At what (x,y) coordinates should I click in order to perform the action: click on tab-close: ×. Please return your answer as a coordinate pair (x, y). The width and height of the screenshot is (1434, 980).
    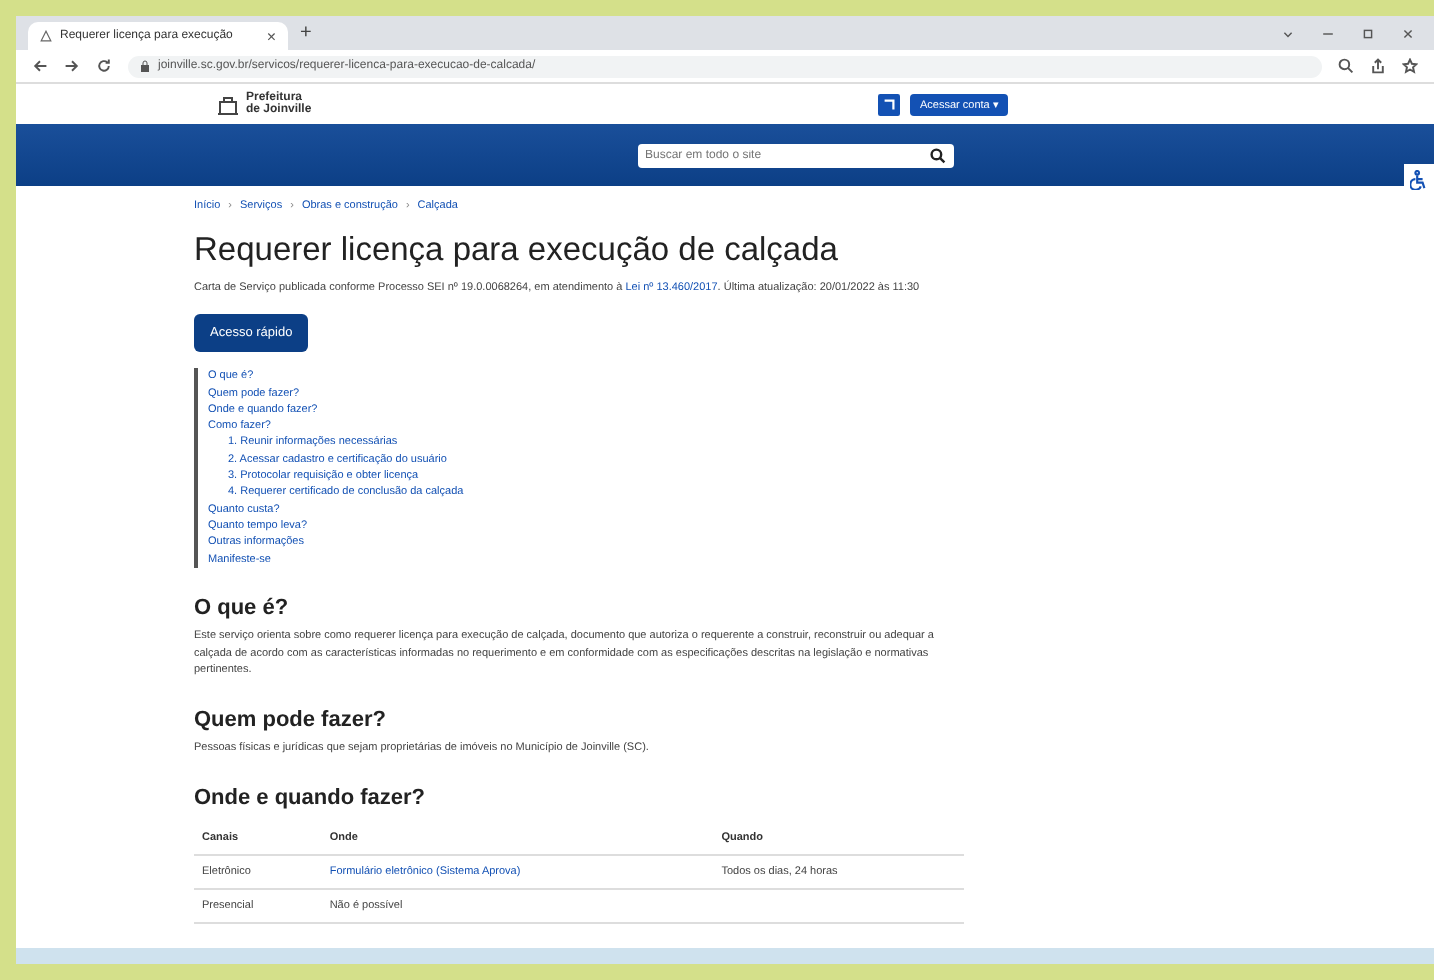
    Looking at the image, I should click on (271, 36).